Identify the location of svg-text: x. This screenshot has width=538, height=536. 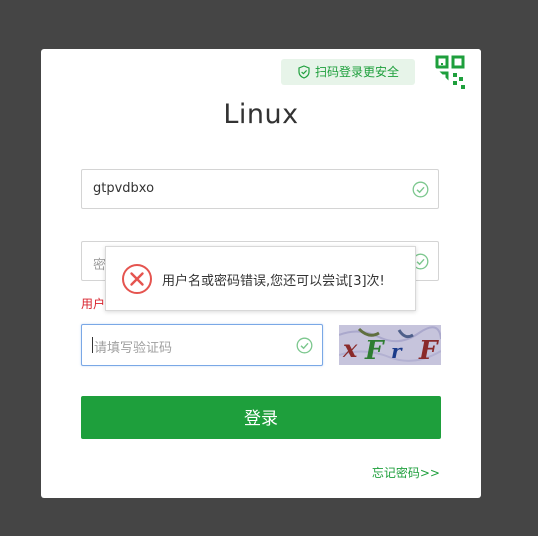
(350, 348).